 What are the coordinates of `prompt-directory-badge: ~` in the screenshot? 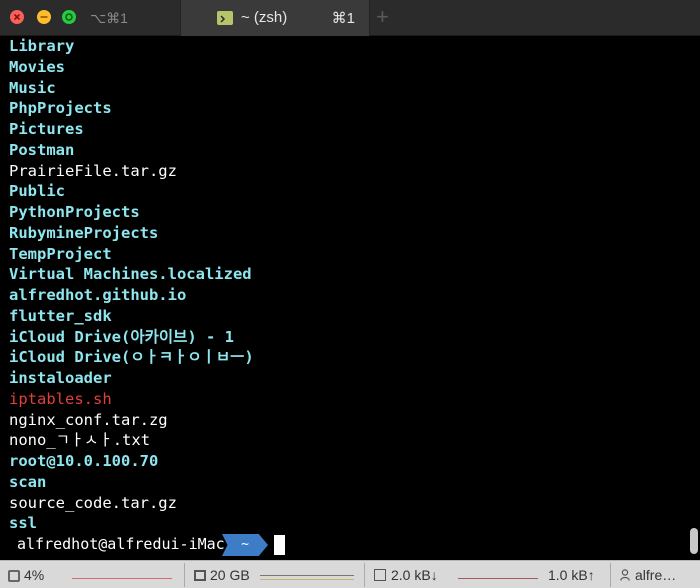 It's located at (245, 545).